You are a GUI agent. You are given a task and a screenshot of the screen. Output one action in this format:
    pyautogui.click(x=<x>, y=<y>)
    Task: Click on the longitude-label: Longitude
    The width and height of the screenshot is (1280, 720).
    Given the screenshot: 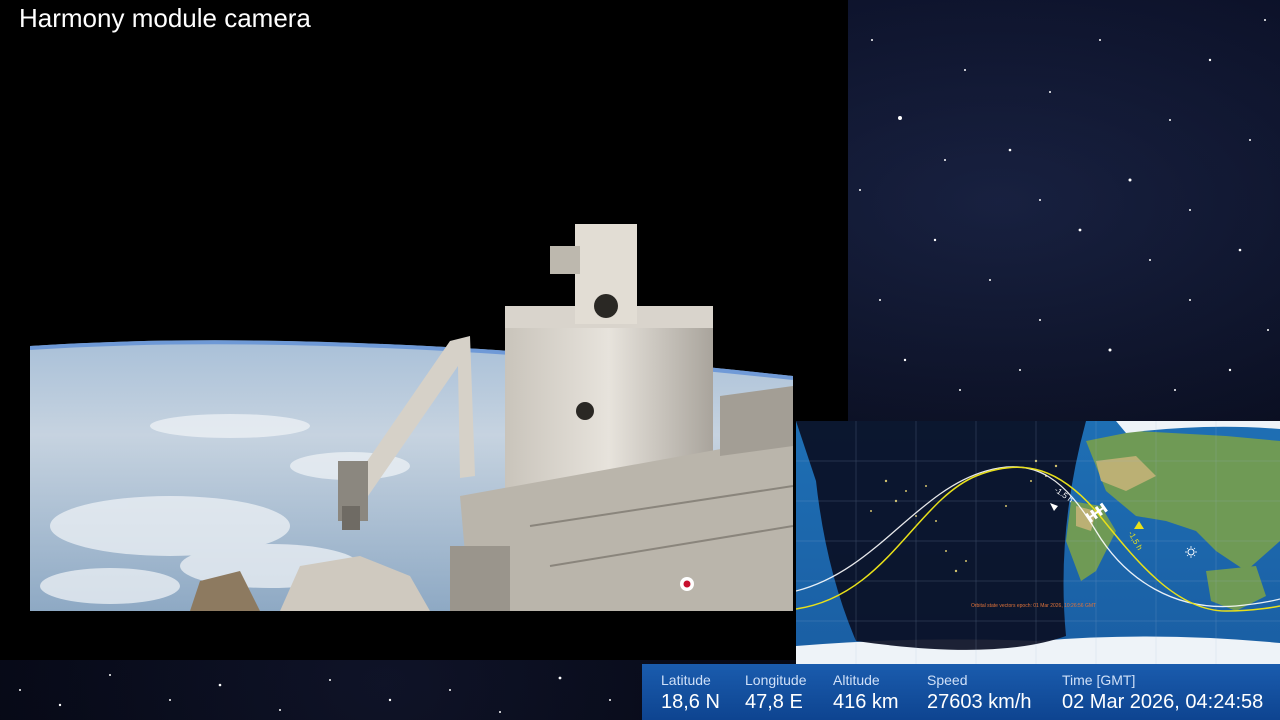 What is the action you would take?
    pyautogui.click(x=776, y=680)
    